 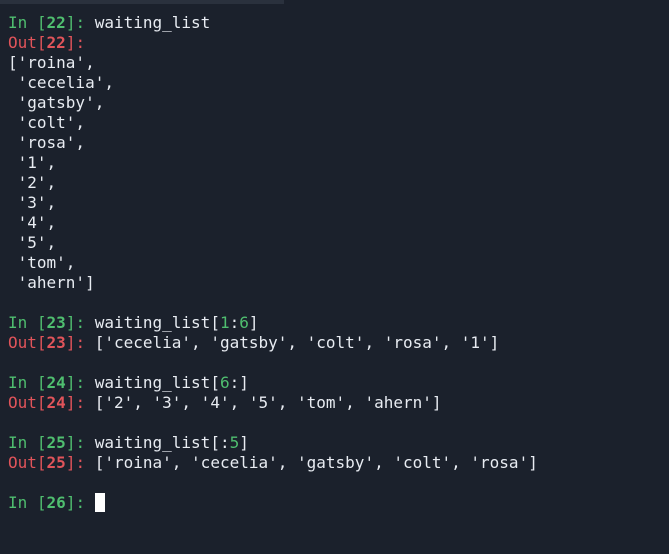 I want to click on input-line: In [25]: waiting_list[:5], so click(x=338, y=443).